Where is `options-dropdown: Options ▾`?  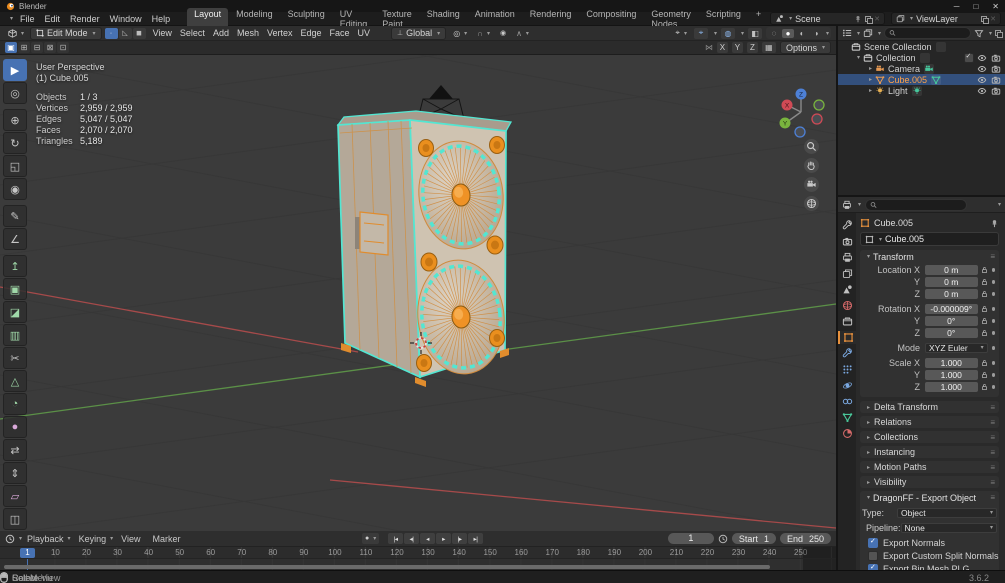 options-dropdown: Options ▾ is located at coordinates (805, 47).